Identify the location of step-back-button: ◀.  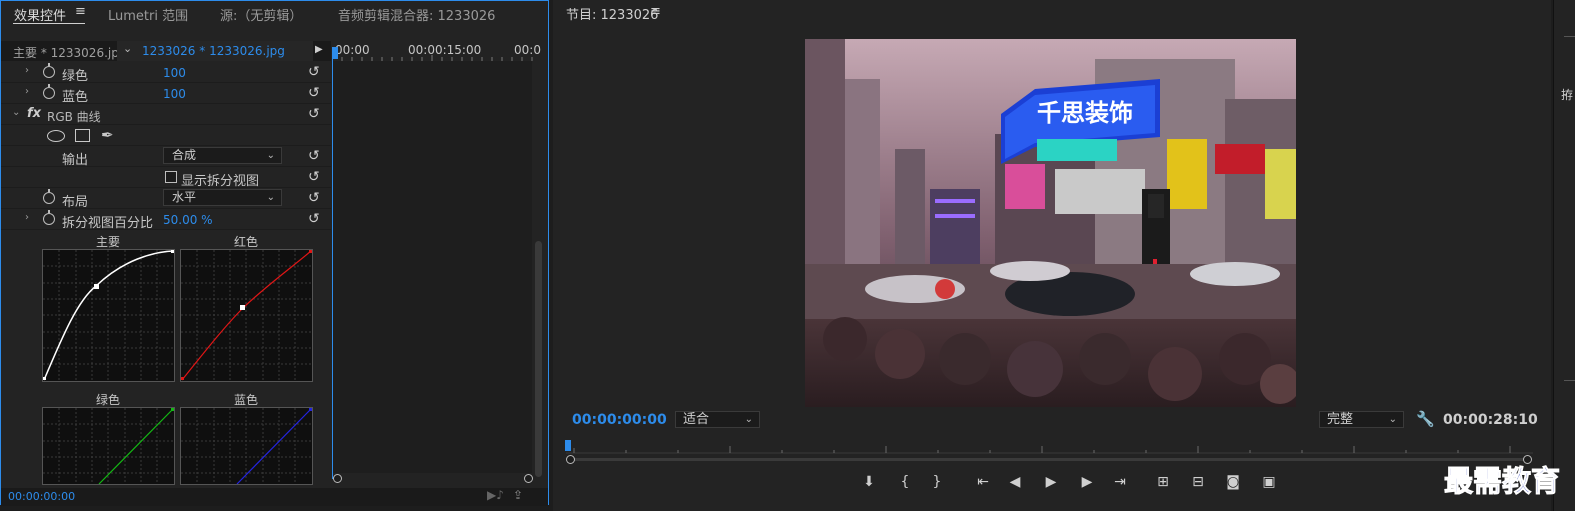
(1015, 482).